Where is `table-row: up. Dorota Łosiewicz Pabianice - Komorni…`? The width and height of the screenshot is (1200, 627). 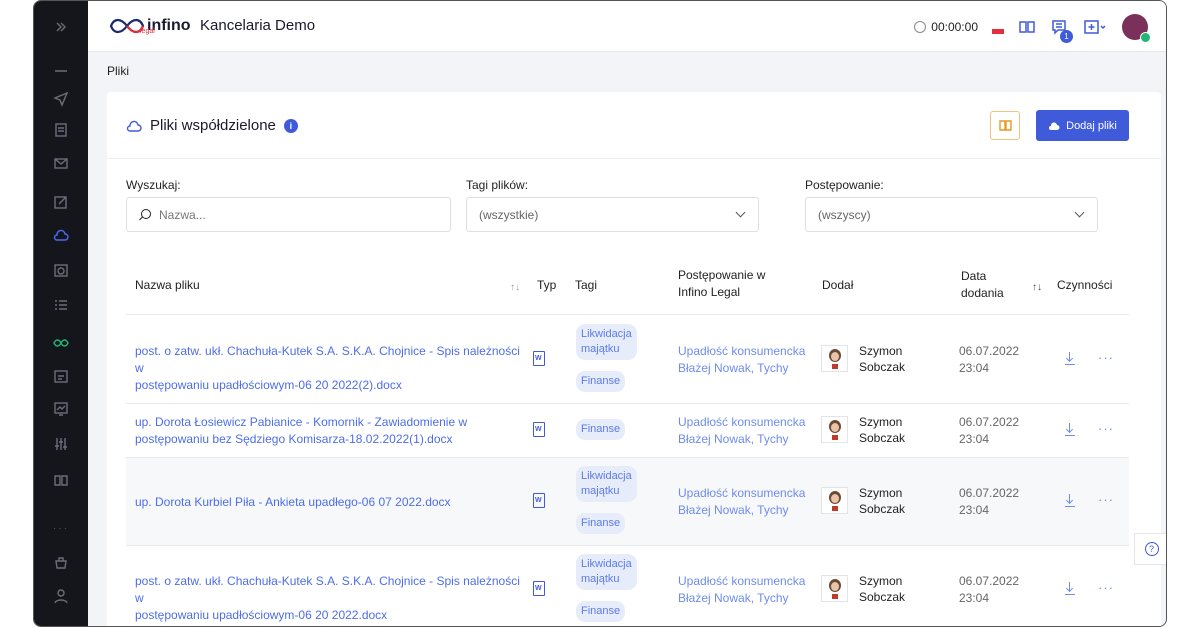
table-row: up. Dorota Łosiewicz Pabianice - Komorni… is located at coordinates (627, 430).